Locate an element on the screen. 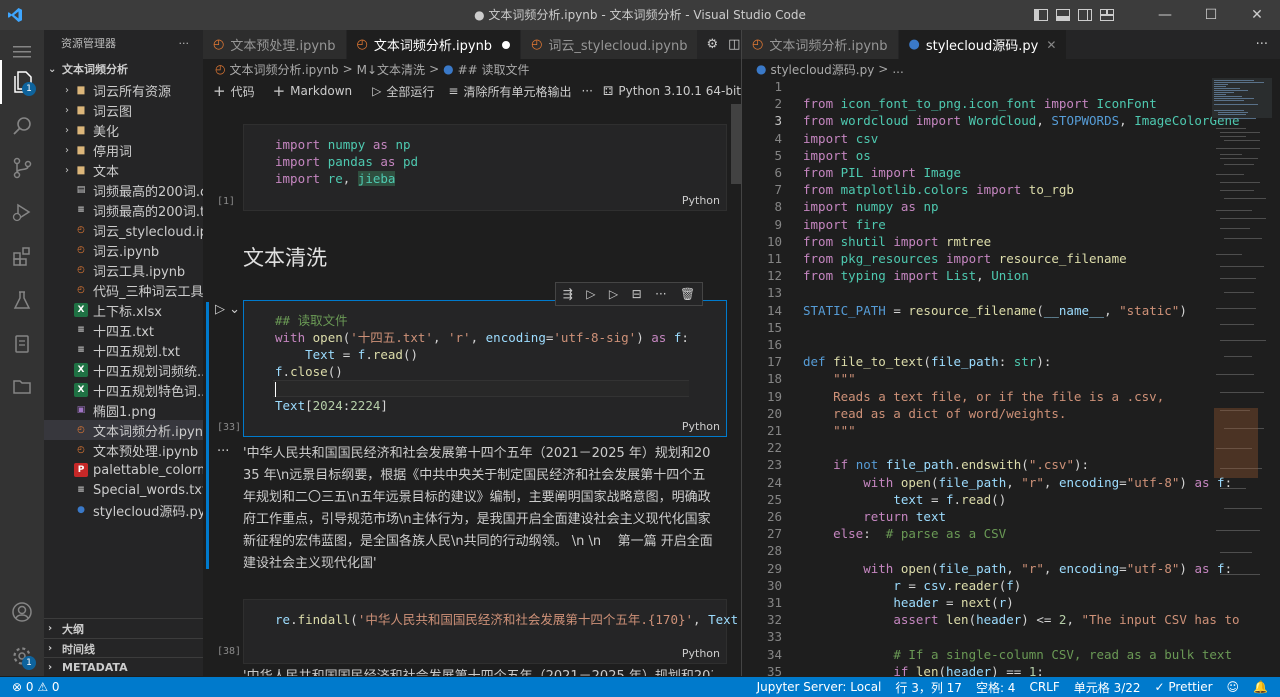 This screenshot has height=697, width=1280. split-cell-icon: ⊟ is located at coordinates (637, 294).